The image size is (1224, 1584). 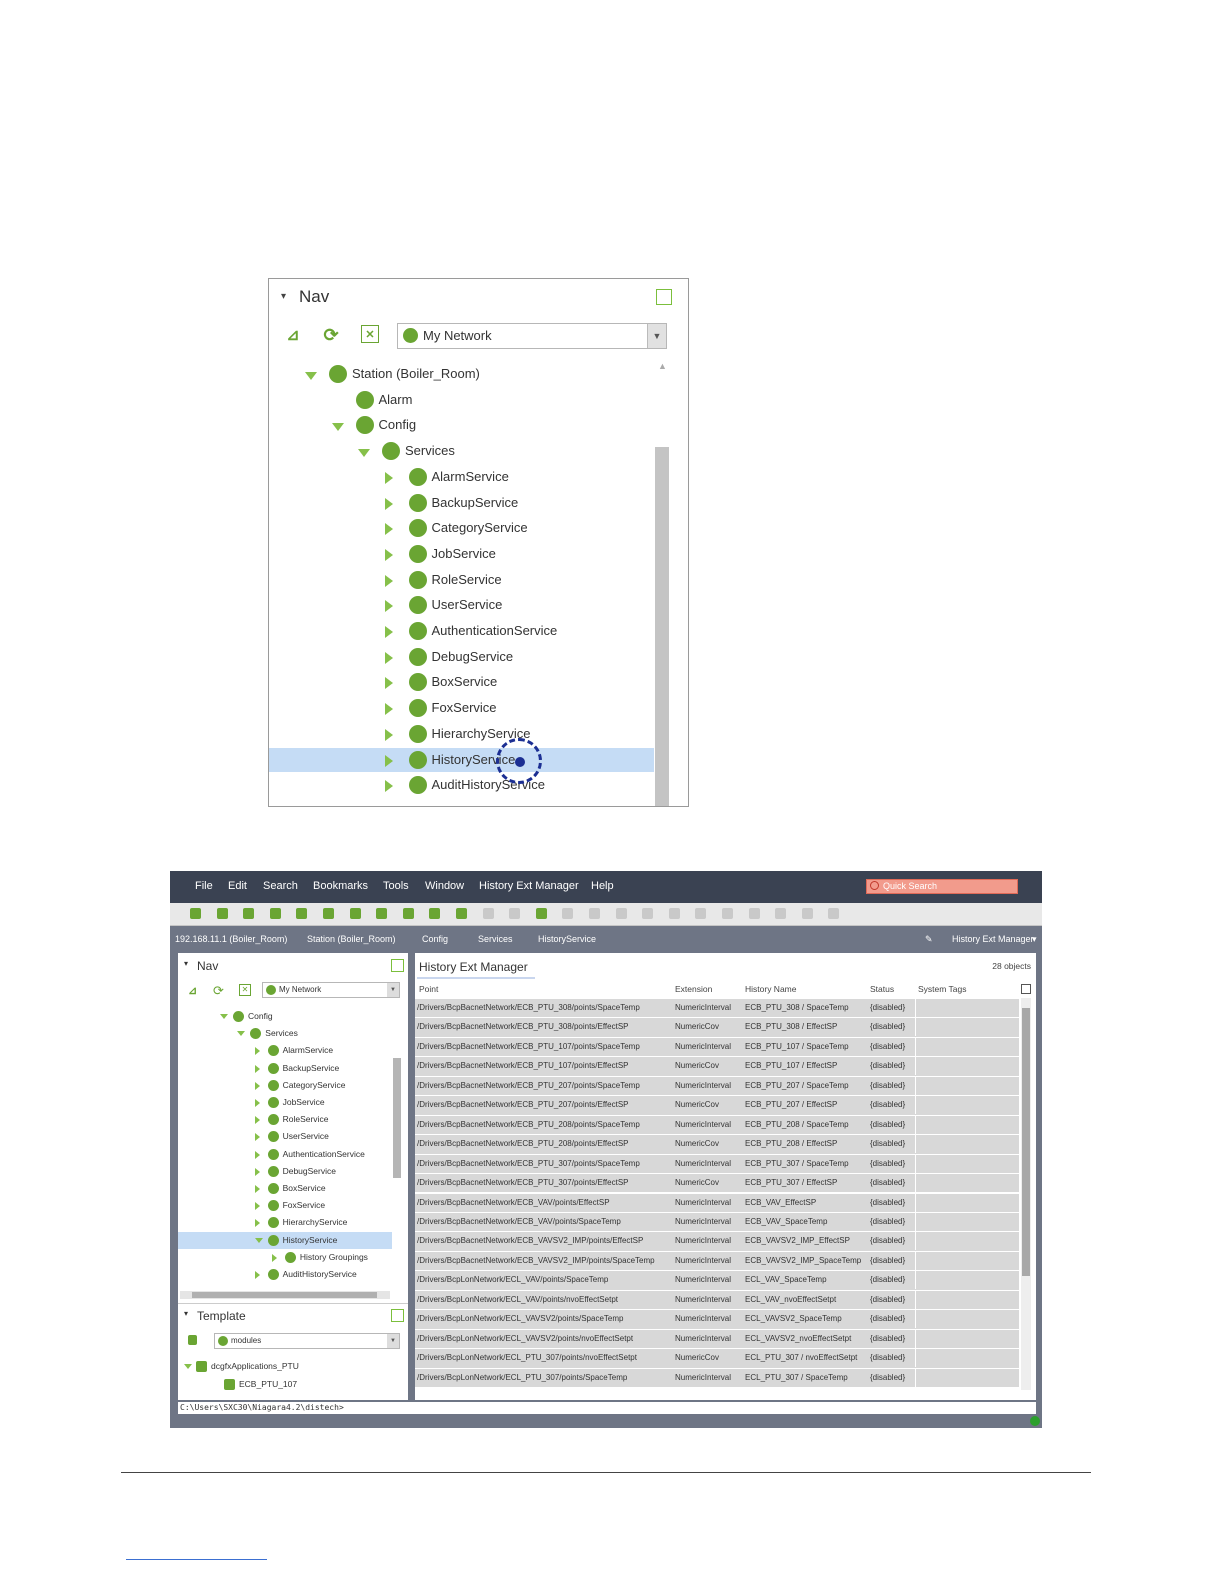 What do you see at coordinates (192, 1340) in the screenshot?
I see `module-jar-icon` at bounding box center [192, 1340].